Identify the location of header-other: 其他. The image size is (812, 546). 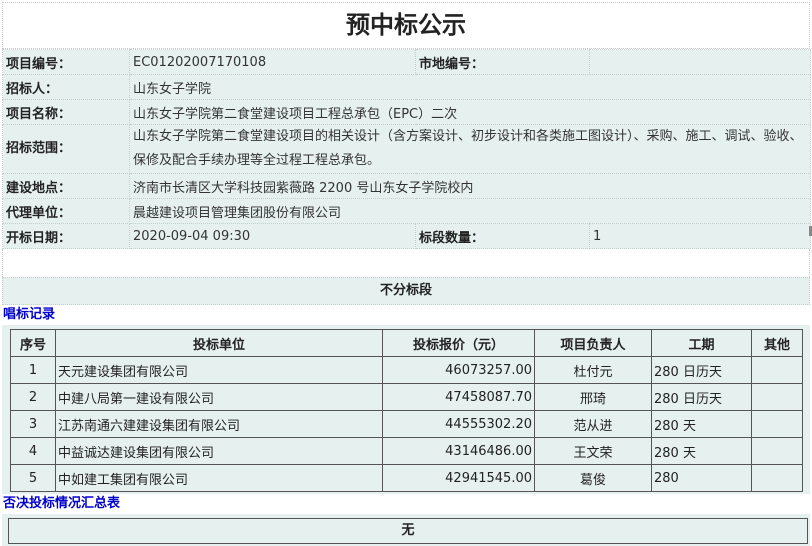
(777, 343).